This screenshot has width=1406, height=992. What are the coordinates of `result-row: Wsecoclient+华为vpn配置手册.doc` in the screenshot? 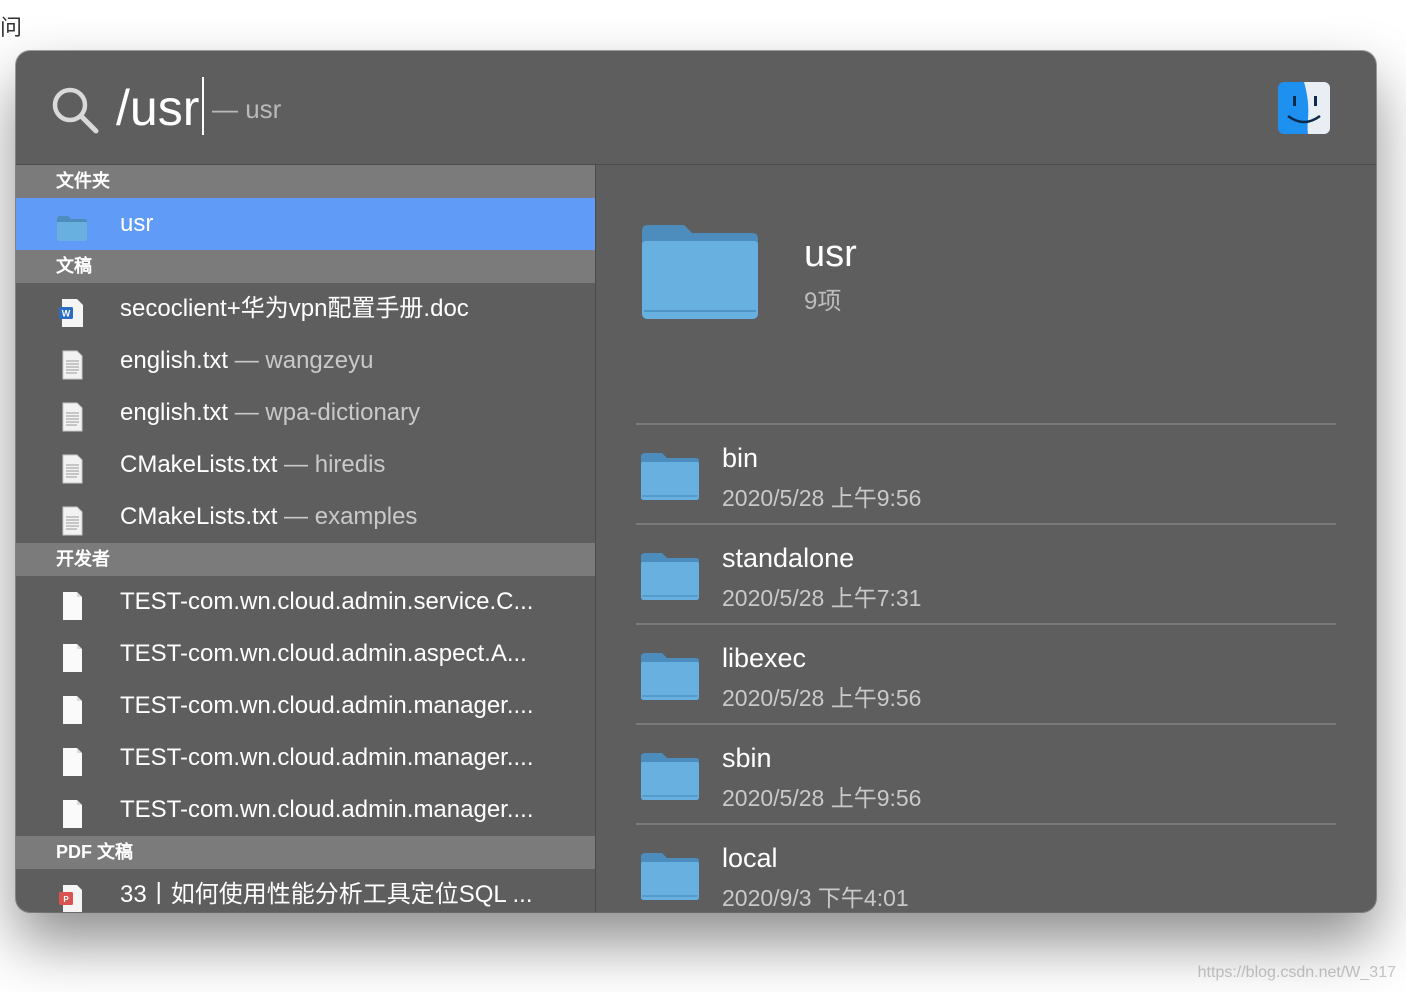 It's located at (305, 309).